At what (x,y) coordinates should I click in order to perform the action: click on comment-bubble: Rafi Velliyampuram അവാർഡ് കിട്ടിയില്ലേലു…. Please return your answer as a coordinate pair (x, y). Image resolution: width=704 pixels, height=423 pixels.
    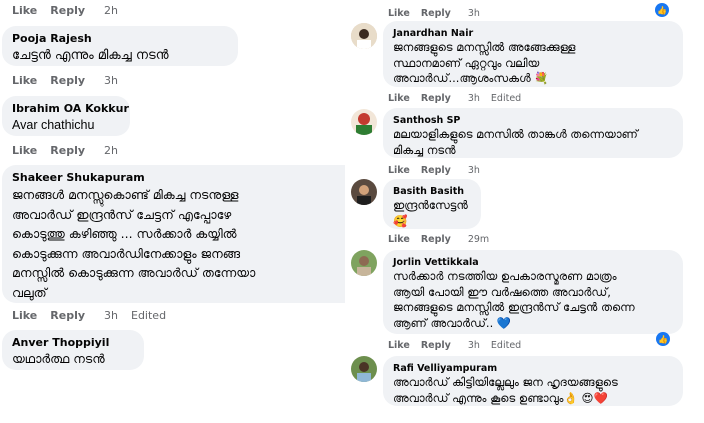
    Looking at the image, I should click on (533, 381).